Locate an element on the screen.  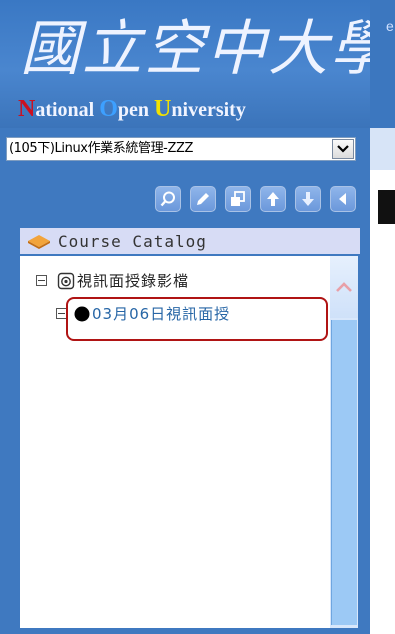
book-icon is located at coordinates (39, 241).